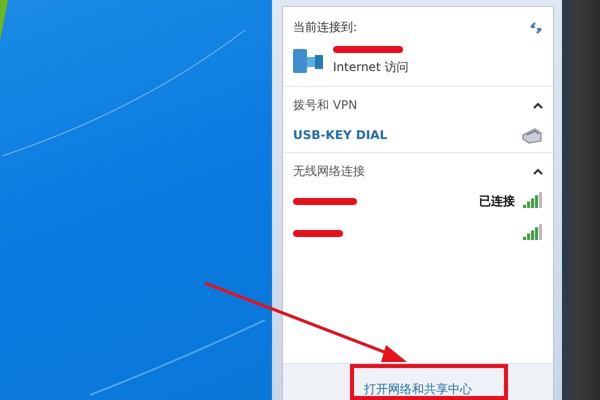 This screenshot has height=400, width=600. I want to click on connection-status: 已连接, so click(497, 201).